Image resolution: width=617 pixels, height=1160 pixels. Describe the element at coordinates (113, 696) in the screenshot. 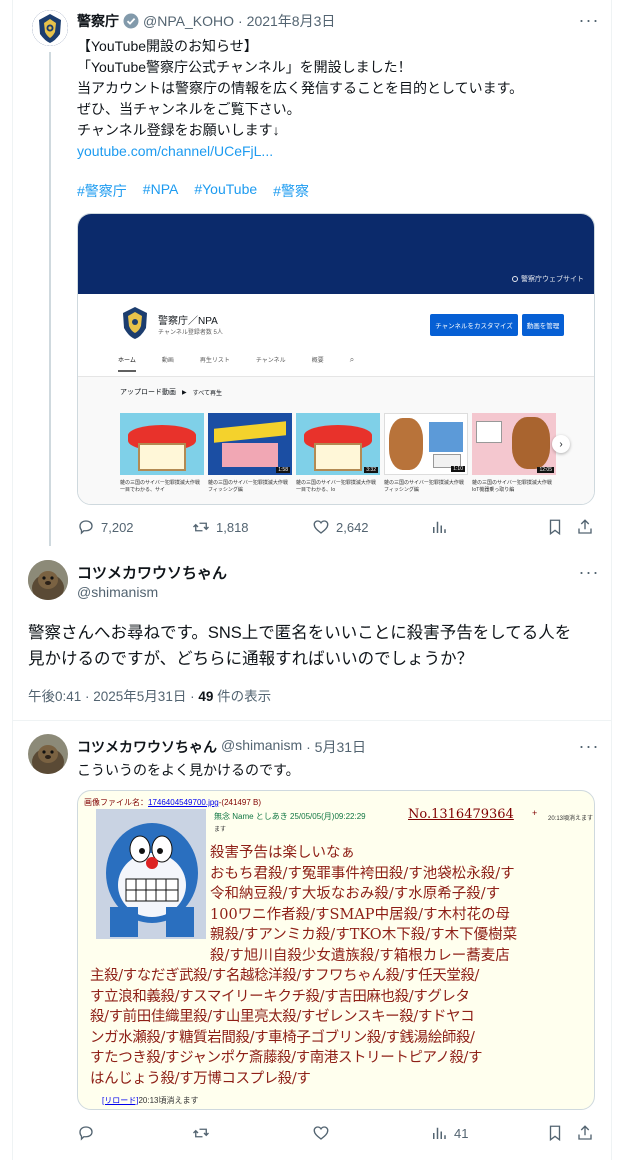

I see `tweet-timestamp: 午後0:41 · 2025年5月31日 ·` at that location.